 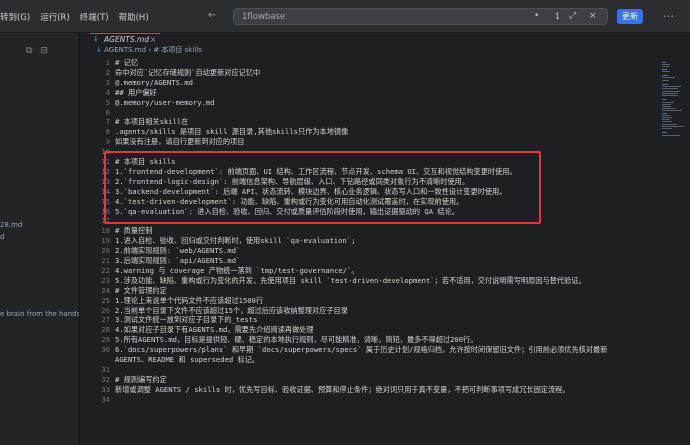 I want to click on breadcrumb-section: # 本项目 skills, so click(x=177, y=50).